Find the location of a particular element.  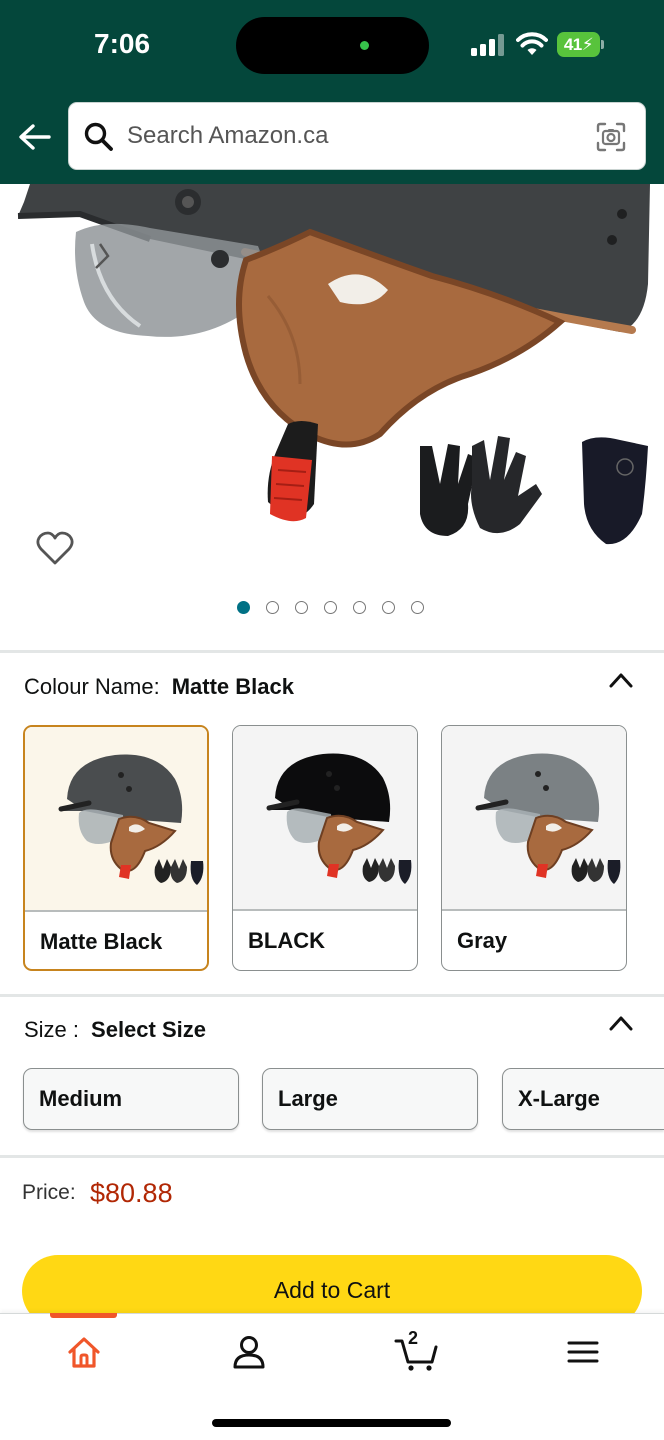

account-icon is located at coordinates (249, 1352).